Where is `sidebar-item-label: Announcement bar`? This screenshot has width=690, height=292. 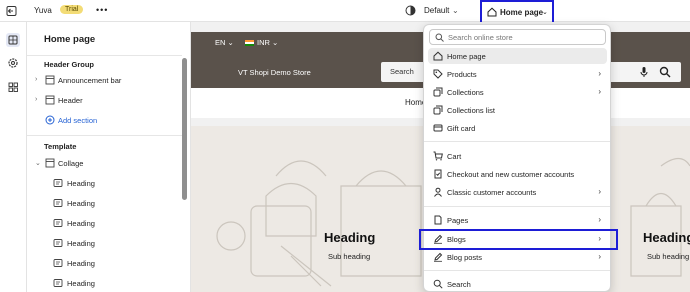 sidebar-item-label: Announcement bar is located at coordinates (90, 80).